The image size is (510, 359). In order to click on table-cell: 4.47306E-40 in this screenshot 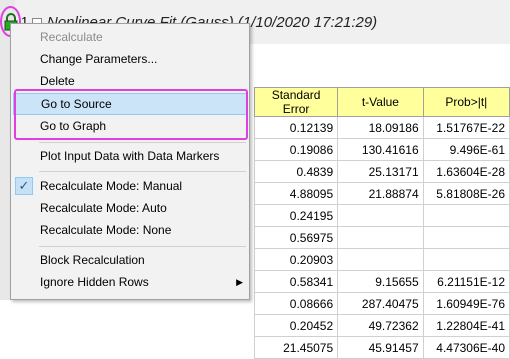, I will do `click(466, 347)`.